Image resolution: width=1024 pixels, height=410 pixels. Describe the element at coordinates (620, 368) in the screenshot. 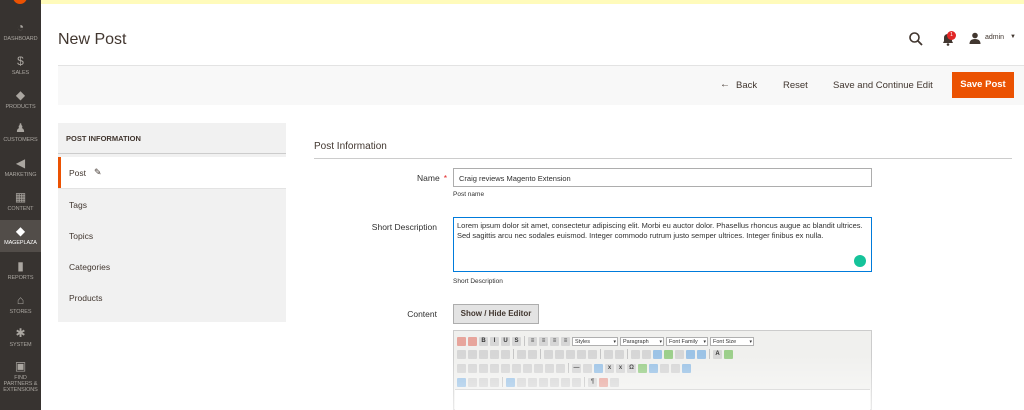

I see `superscript-icon: x` at that location.